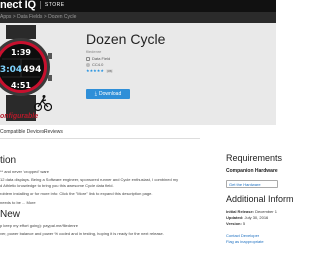 This screenshot has width=320, height=260. I want to click on version-label: Version:, so click(234, 223).